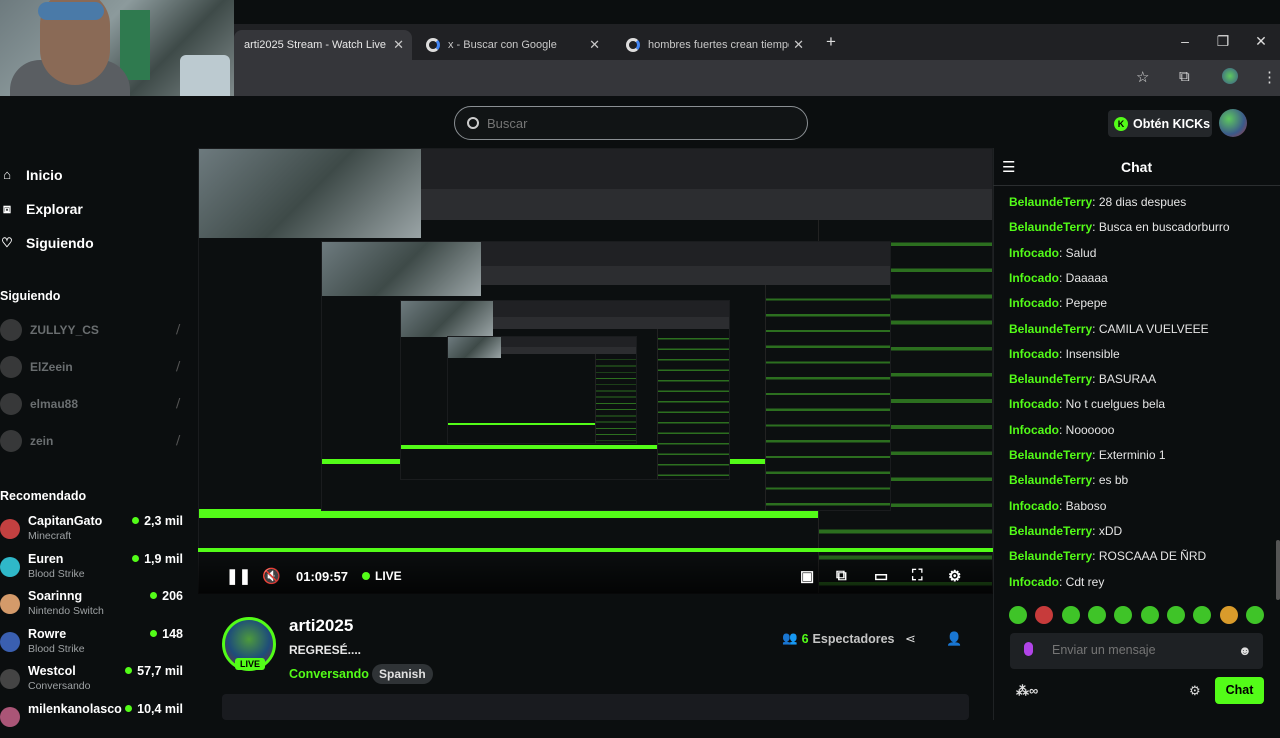 The image size is (1280, 738). I want to click on user-avatar, so click(1233, 123).